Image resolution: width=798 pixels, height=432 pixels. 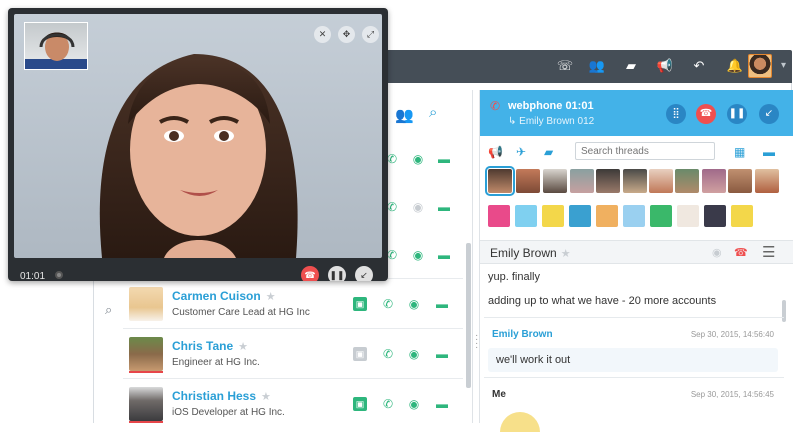 I want to click on add-user-icon: 👥, so click(x=404, y=115).